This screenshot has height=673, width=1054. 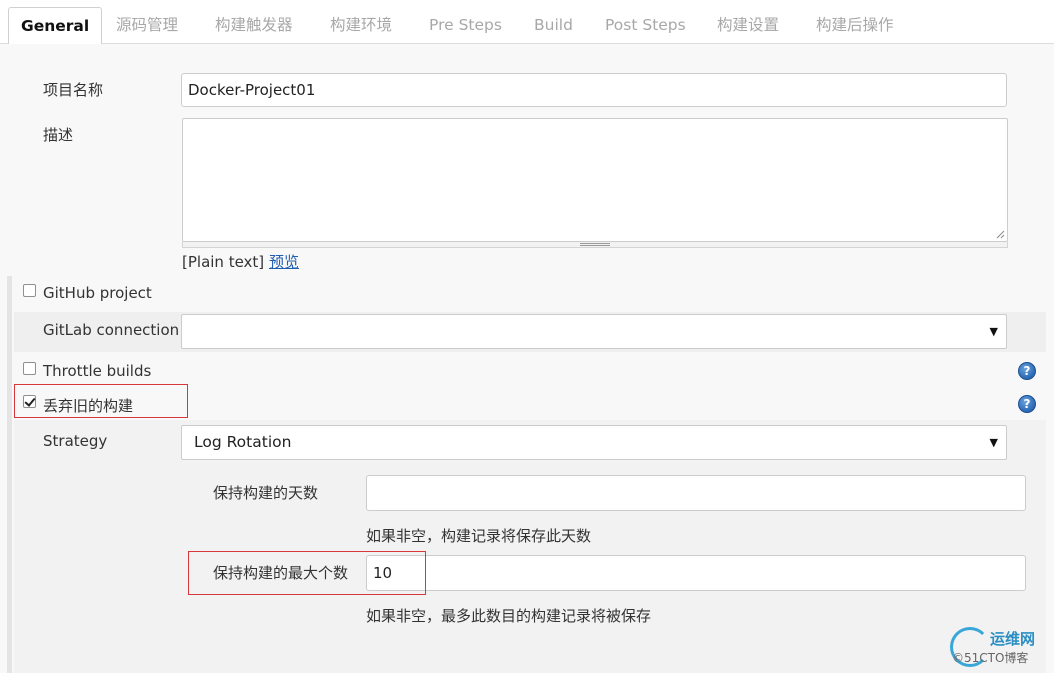 What do you see at coordinates (696, 573) in the screenshot?
I see `max-builds-input: 10` at bounding box center [696, 573].